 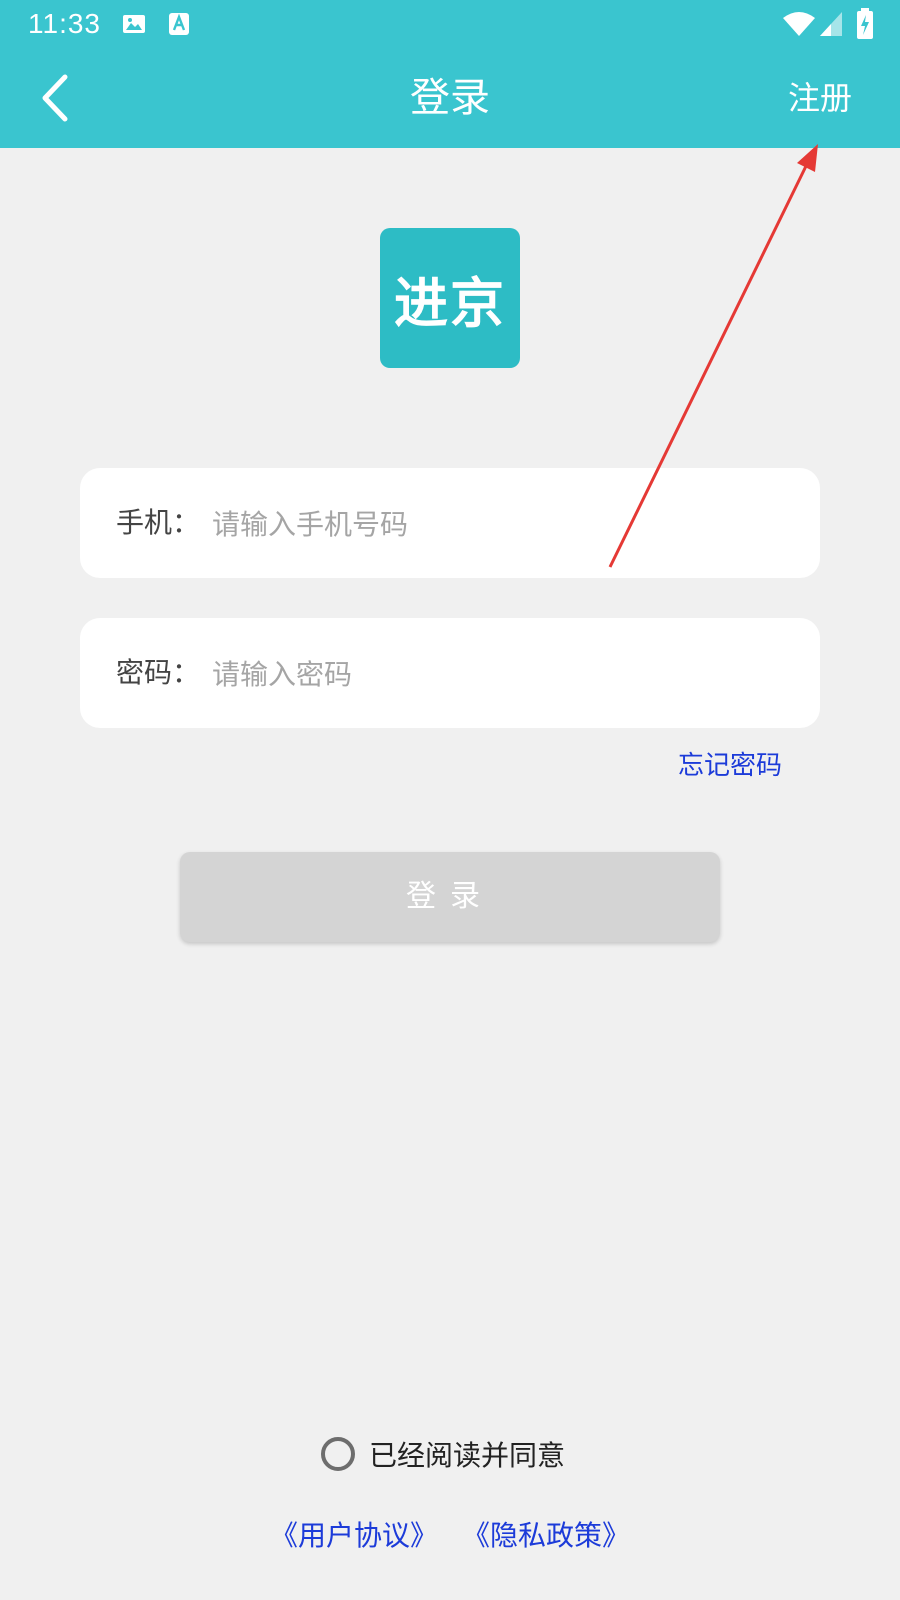 What do you see at coordinates (502, 674) in the screenshot?
I see `password-input` at bounding box center [502, 674].